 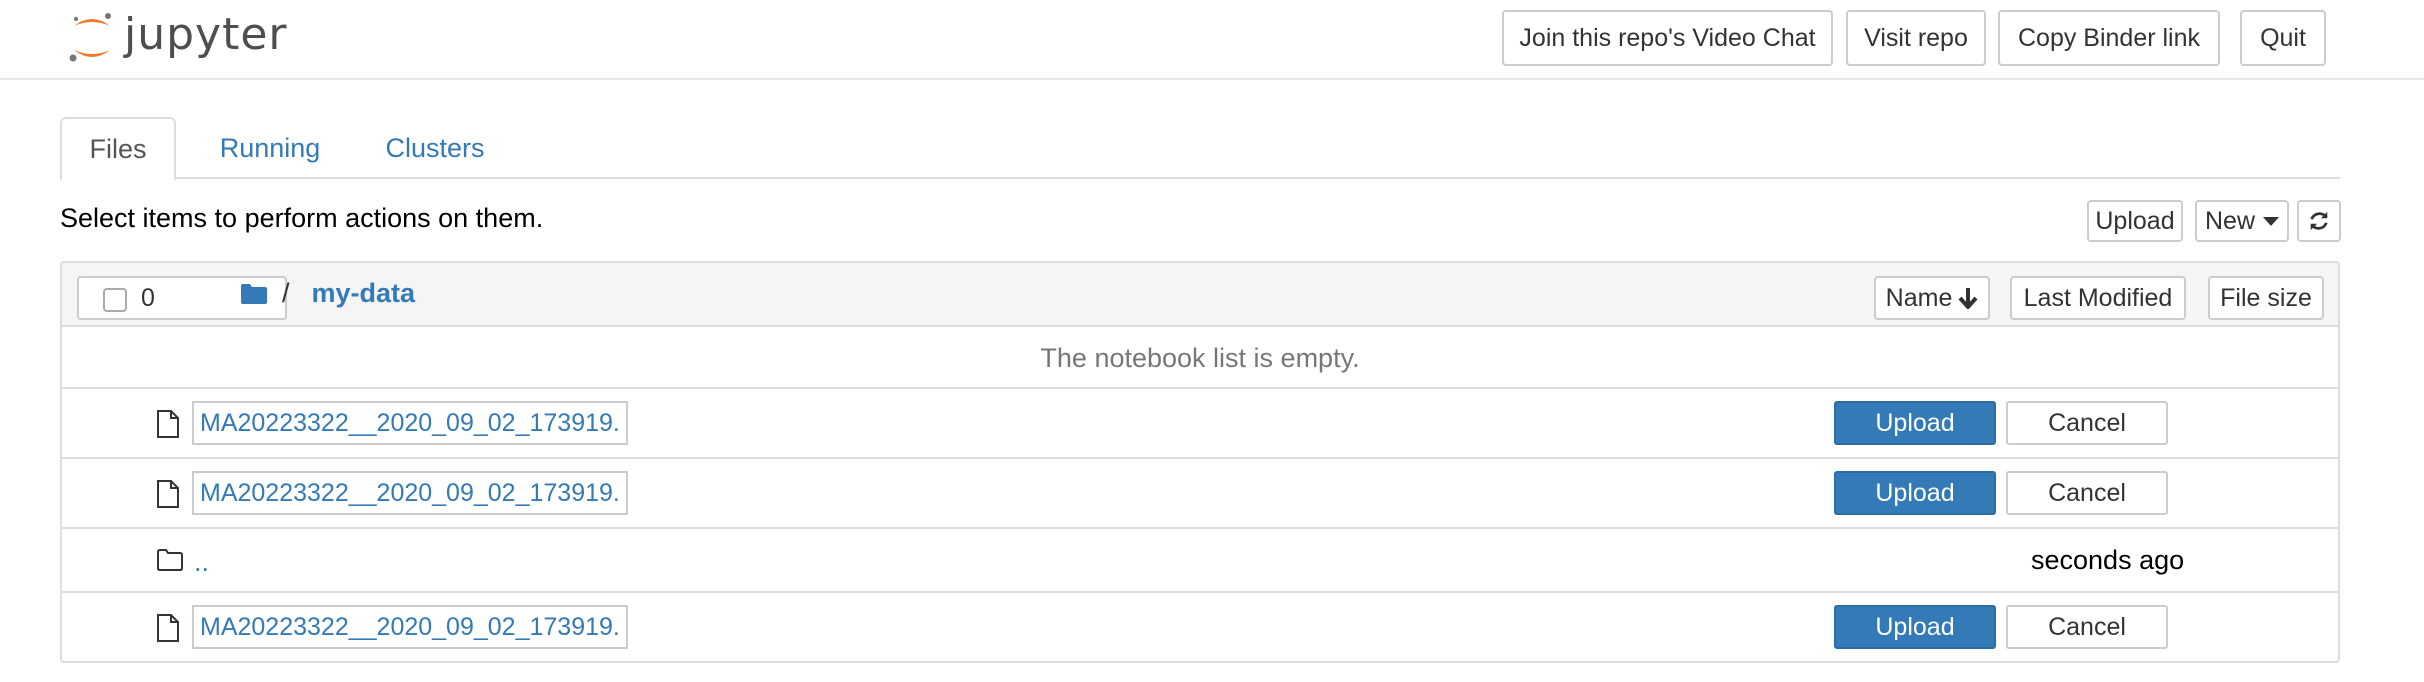 I want to click on sort-name-button: Name, so click(x=1932, y=298).